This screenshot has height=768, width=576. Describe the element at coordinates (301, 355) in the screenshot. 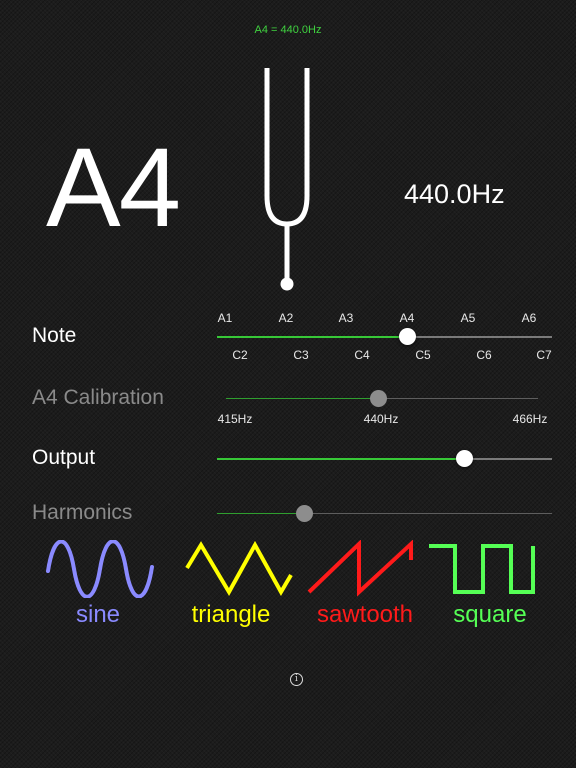

I see `note-tick-c3: C3` at that location.